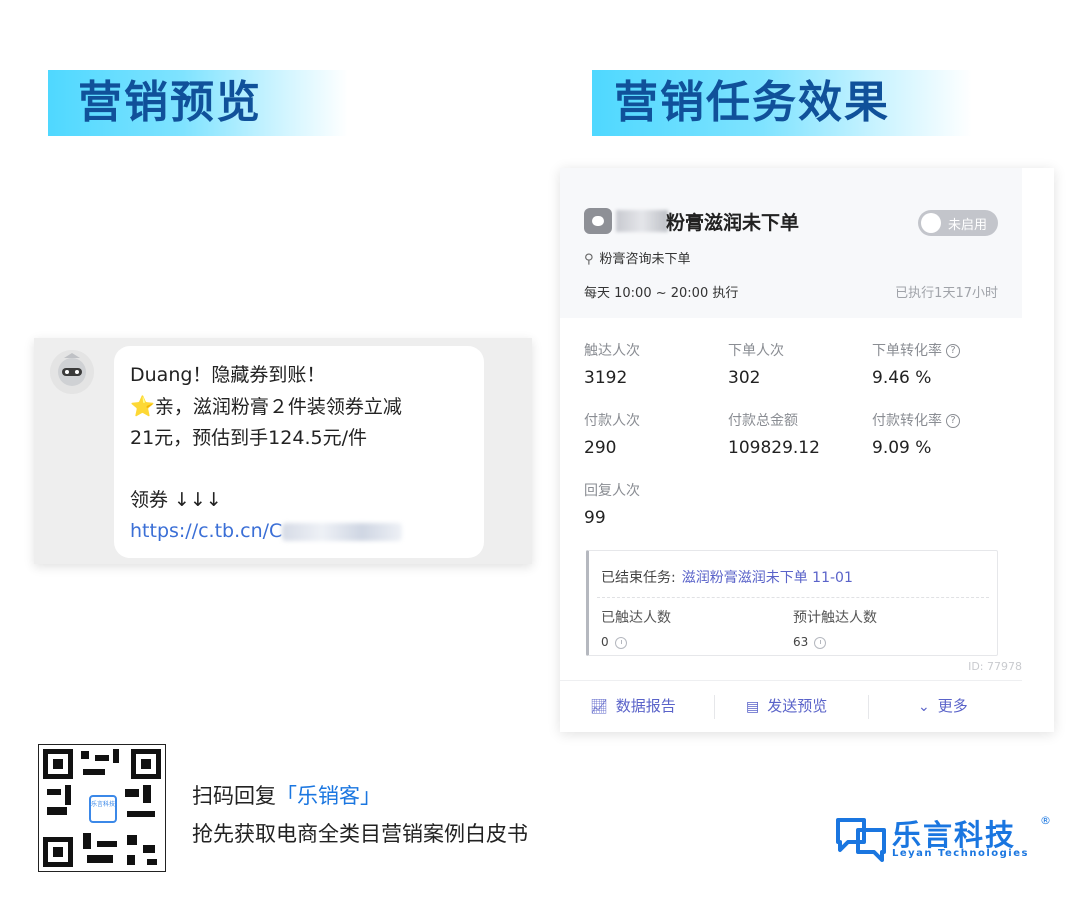 This screenshot has width=1080, height=900. What do you see at coordinates (645, 259) in the screenshot?
I see `task-subtitle-text: 粉膏咨询未下单` at bounding box center [645, 259].